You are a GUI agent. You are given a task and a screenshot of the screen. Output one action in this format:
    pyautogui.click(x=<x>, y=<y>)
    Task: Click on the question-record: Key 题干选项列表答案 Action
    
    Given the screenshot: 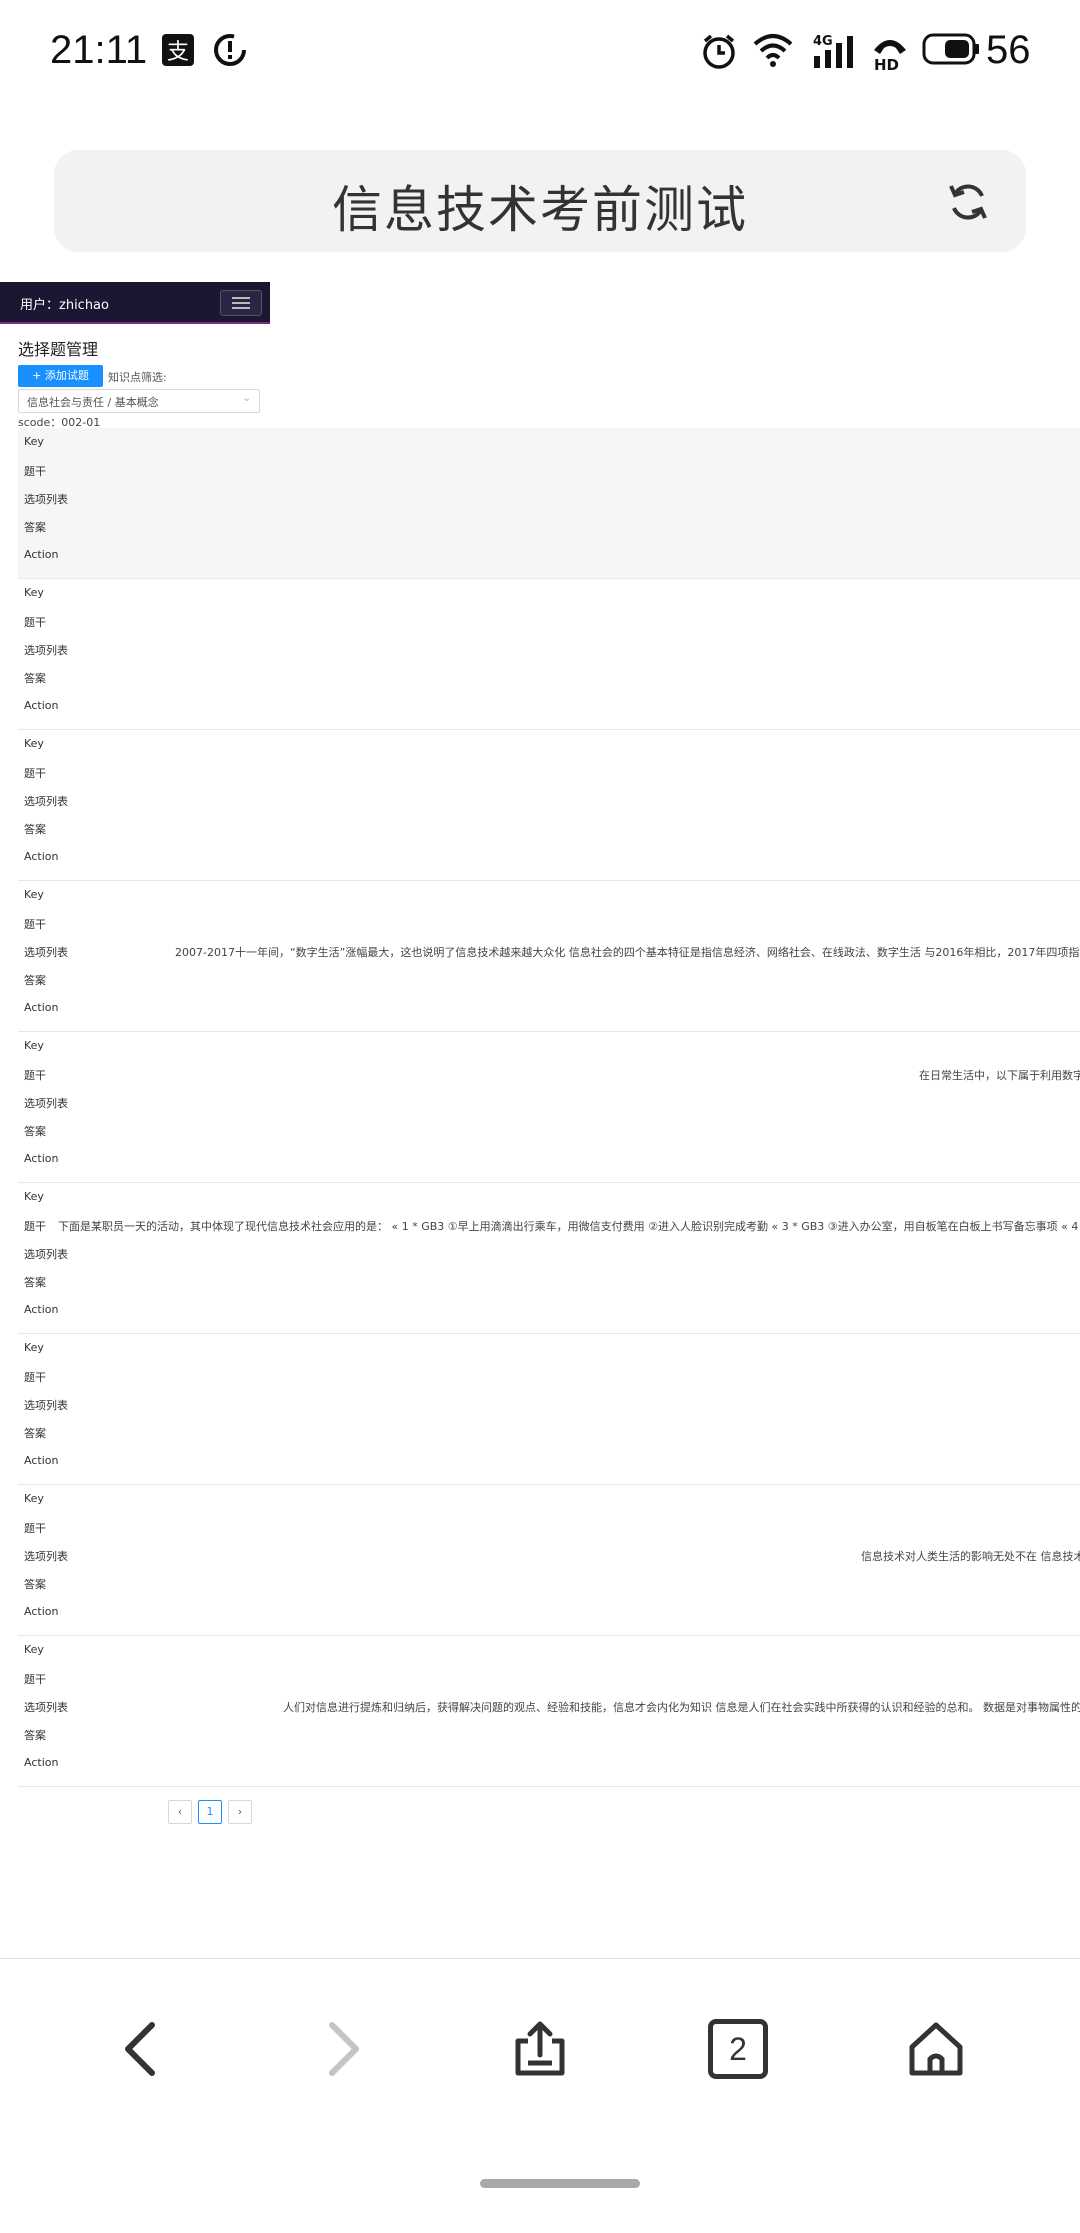 What is the action you would take?
    pyautogui.click(x=549, y=805)
    